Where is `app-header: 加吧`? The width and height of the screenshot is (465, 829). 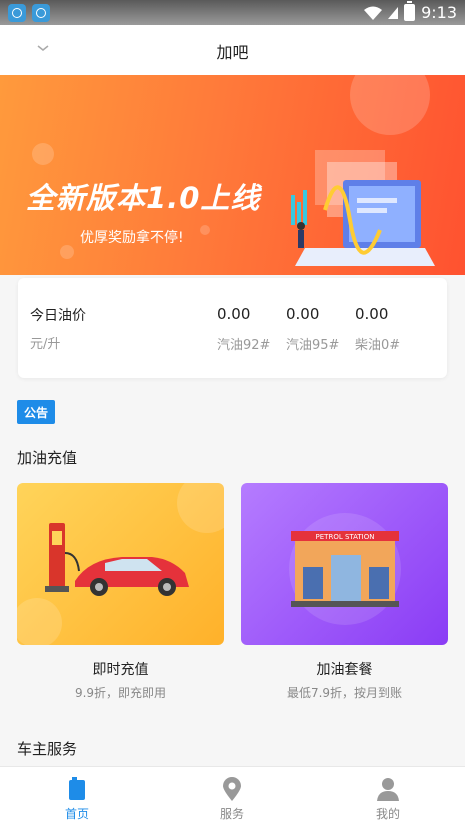
app-header: 加吧 is located at coordinates (232, 50).